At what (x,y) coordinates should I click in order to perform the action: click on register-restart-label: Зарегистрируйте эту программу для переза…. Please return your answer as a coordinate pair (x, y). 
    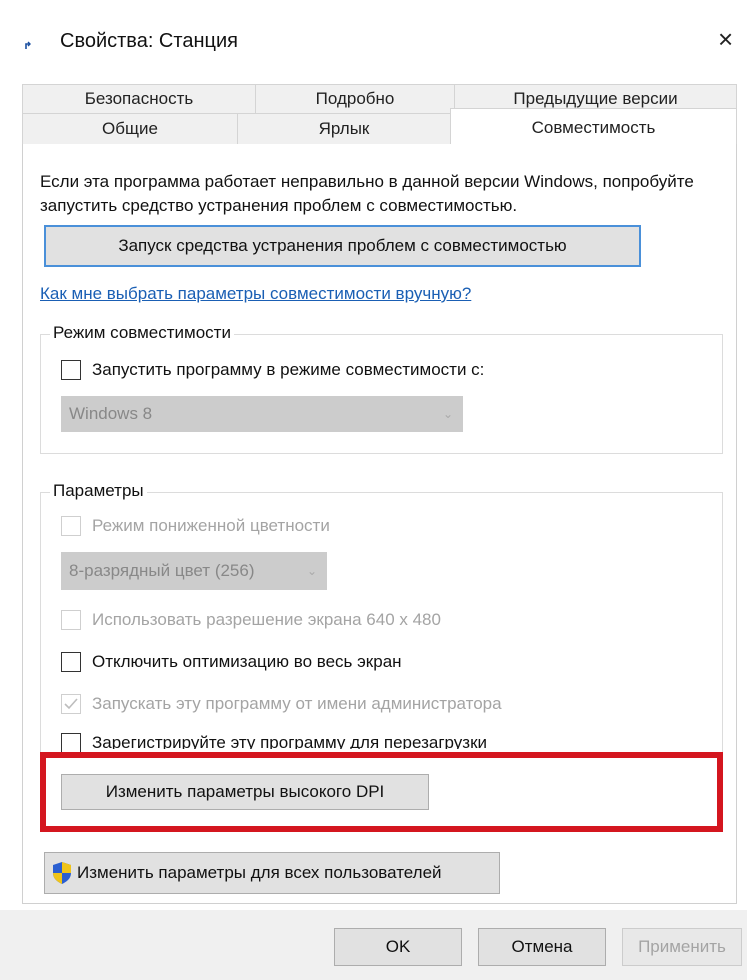
    Looking at the image, I should click on (290, 741).